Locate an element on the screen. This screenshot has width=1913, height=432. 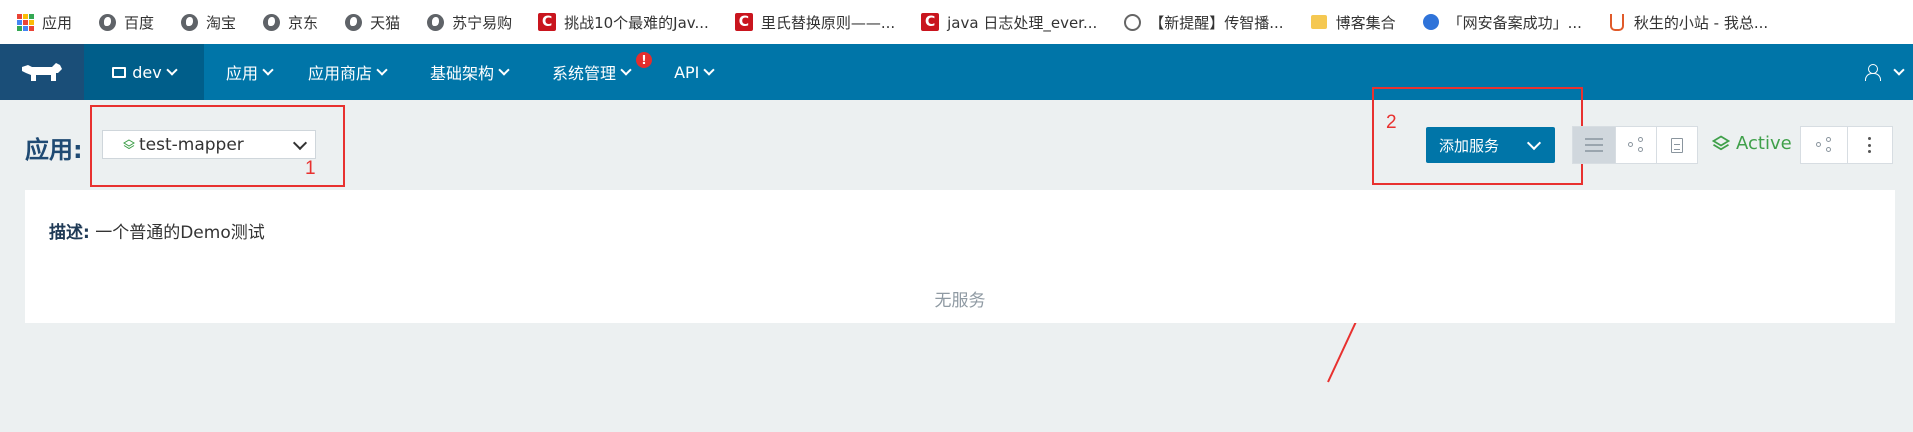
list-icon is located at coordinates (1594, 145).